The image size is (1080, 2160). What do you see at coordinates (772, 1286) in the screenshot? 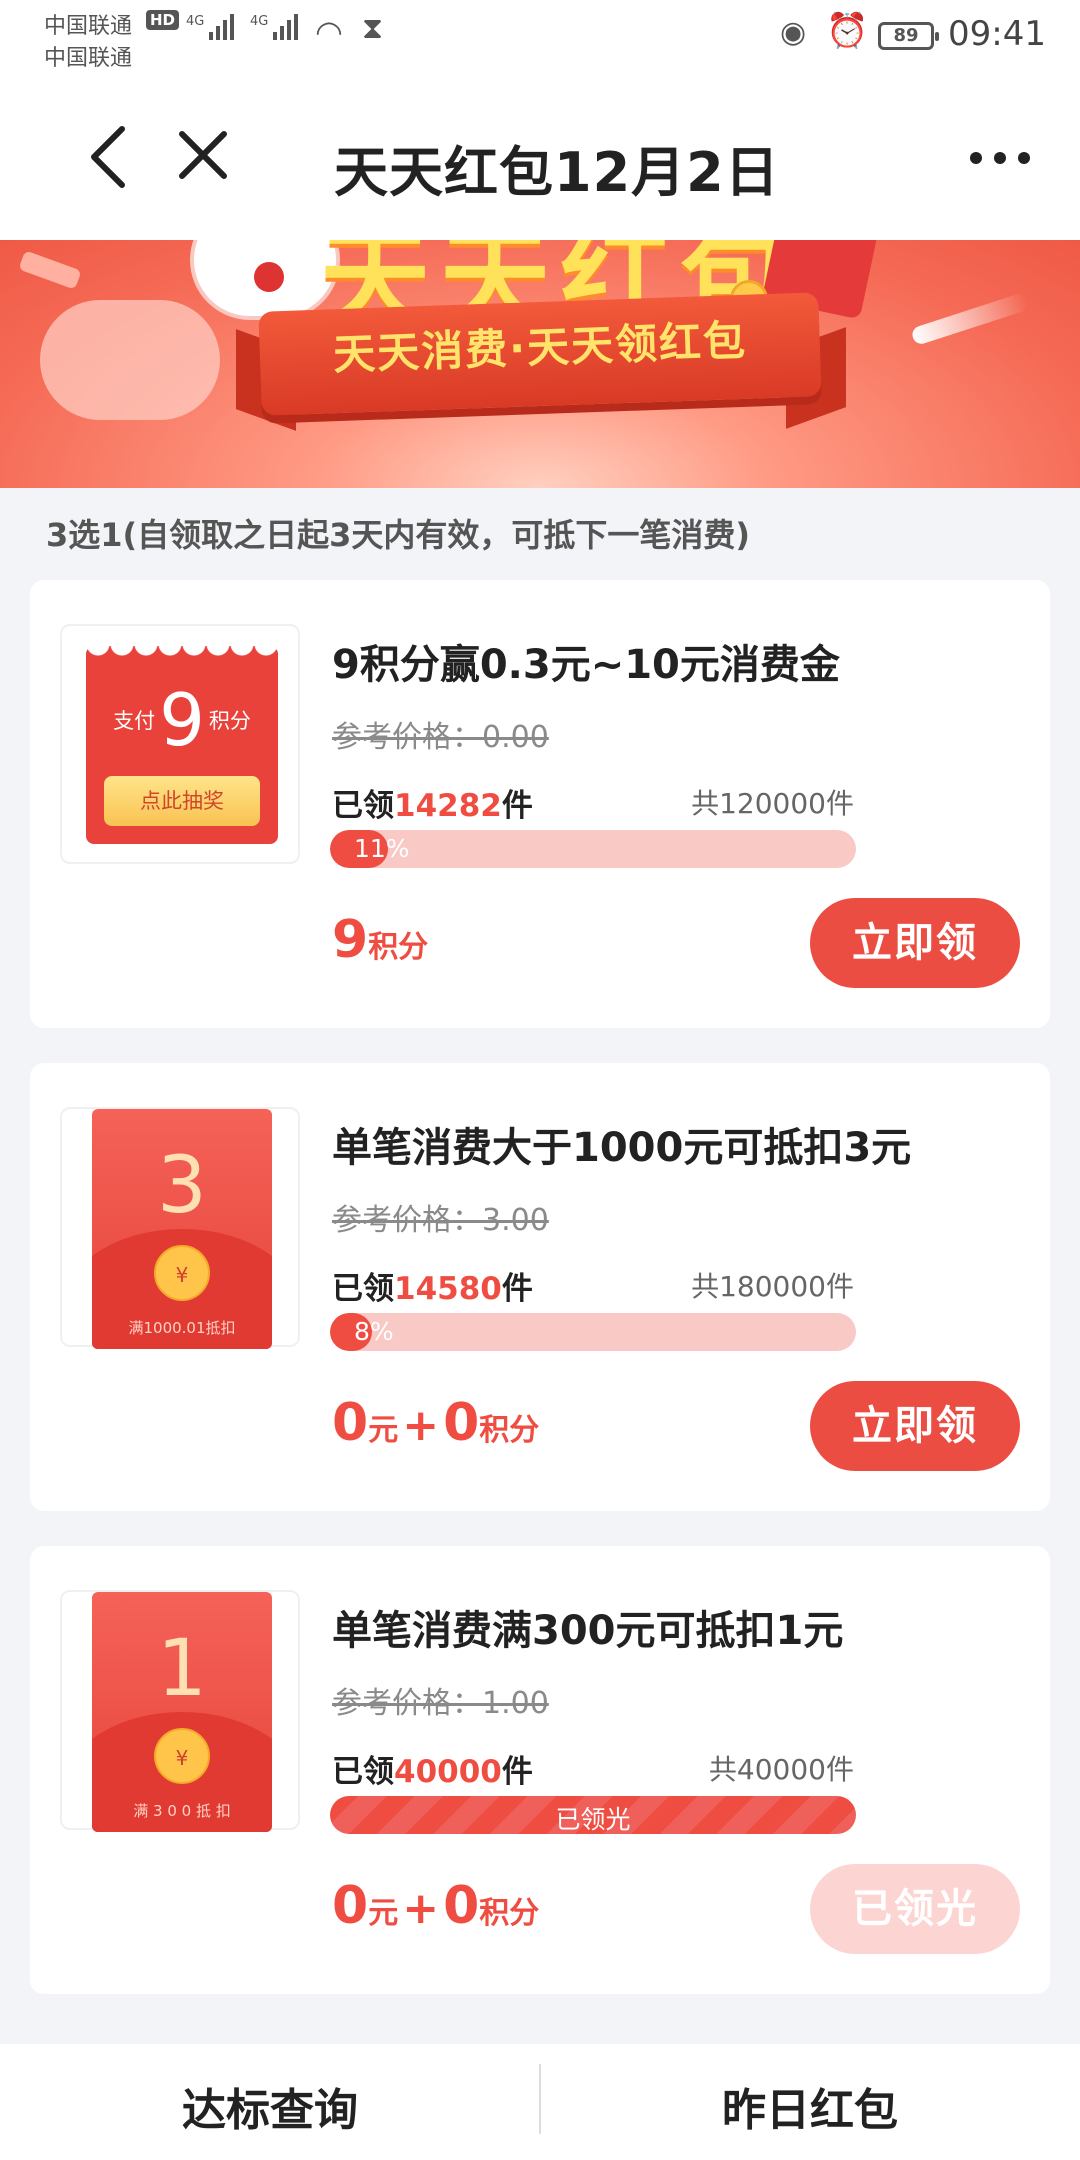
I see `total-stock: 共180000件` at bounding box center [772, 1286].